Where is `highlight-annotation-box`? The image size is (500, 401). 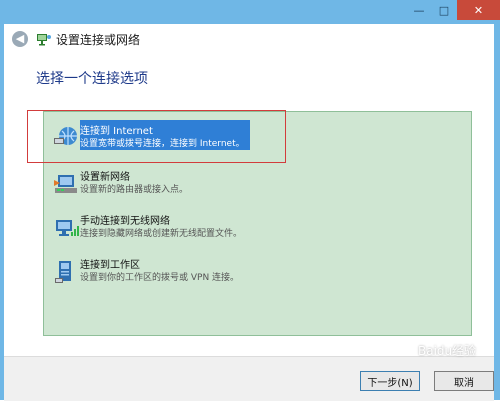
highlight-annotation-box is located at coordinates (156, 136).